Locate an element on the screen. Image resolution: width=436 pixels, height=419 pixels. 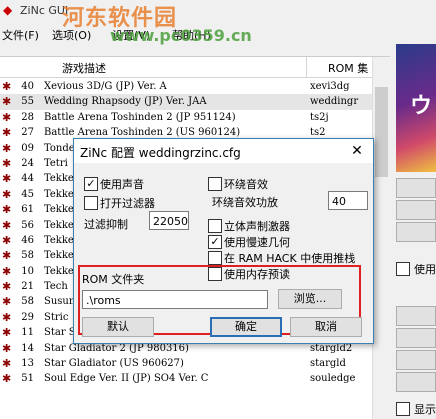
menu-file: 文件(F) is located at coordinates (20, 35).